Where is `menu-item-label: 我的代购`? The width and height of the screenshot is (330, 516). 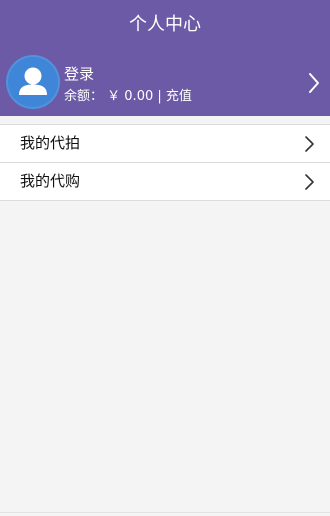 menu-item-label: 我的代购 is located at coordinates (50, 181).